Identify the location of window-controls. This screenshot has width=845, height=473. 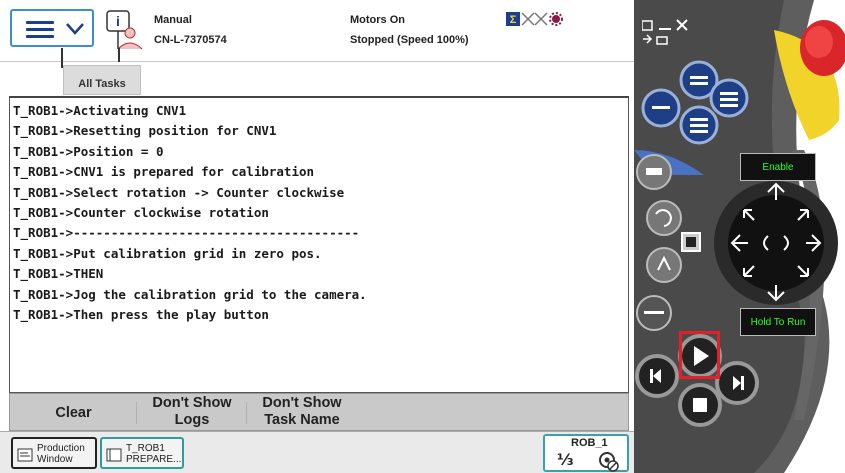
(665, 32).